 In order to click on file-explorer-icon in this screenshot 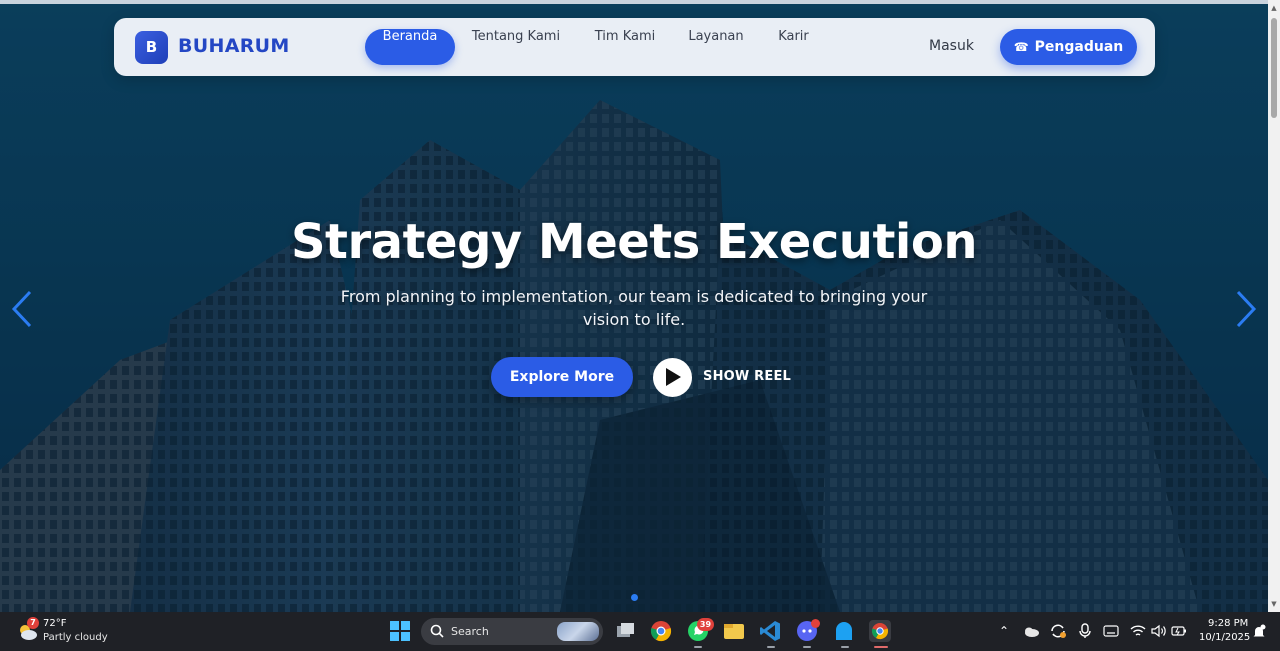, I will do `click(734, 631)`.